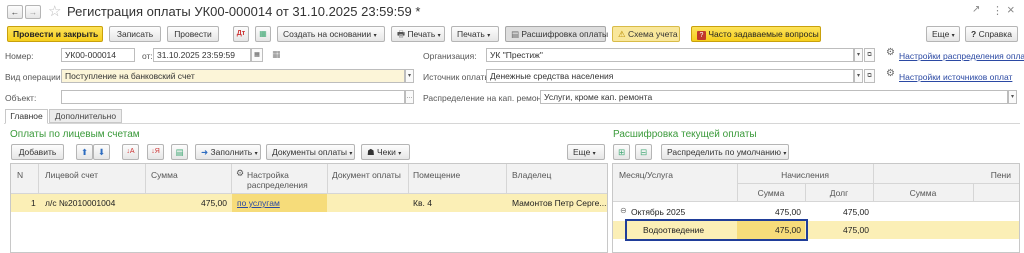 The image size is (1024, 253). What do you see at coordinates (1012, 97) in the screenshot?
I see `capital-repair-dropdown: ▾` at bounding box center [1012, 97].